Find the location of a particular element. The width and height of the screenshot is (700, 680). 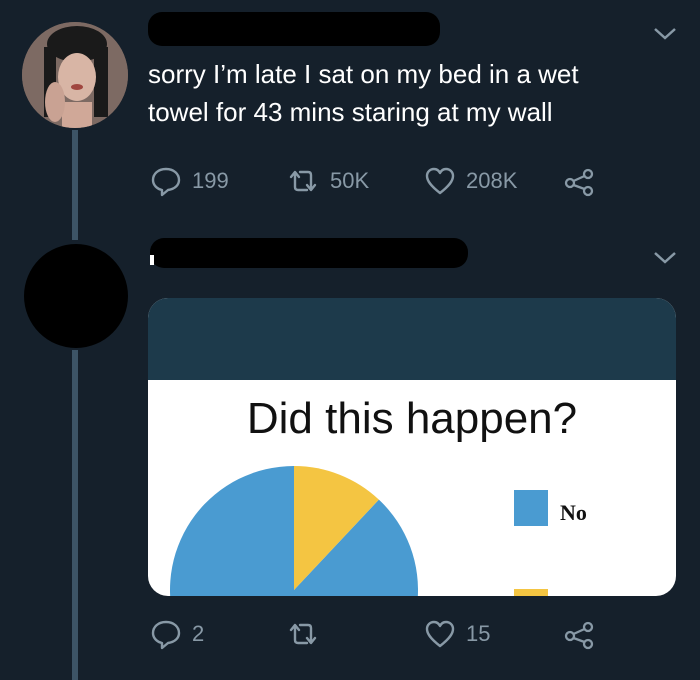

pie-chart is located at coordinates (294, 531).